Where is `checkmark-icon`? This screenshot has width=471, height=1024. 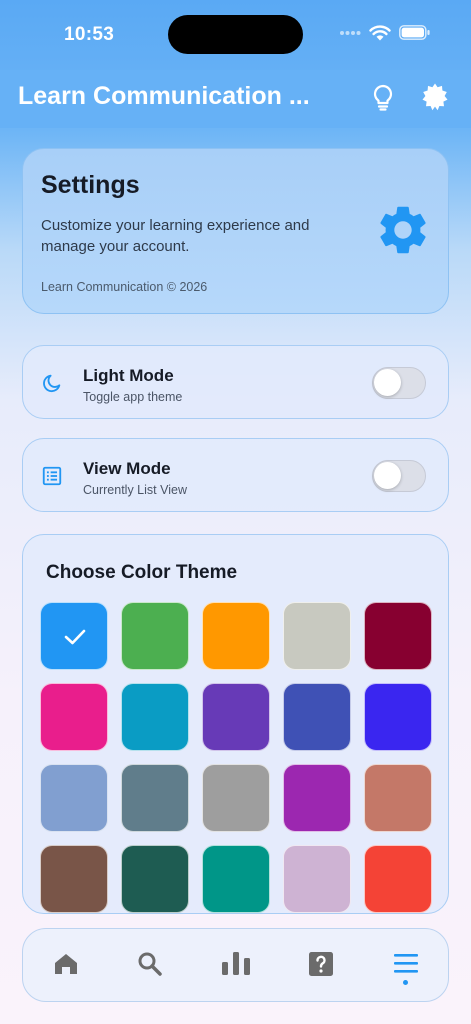 checkmark-icon is located at coordinates (75, 637).